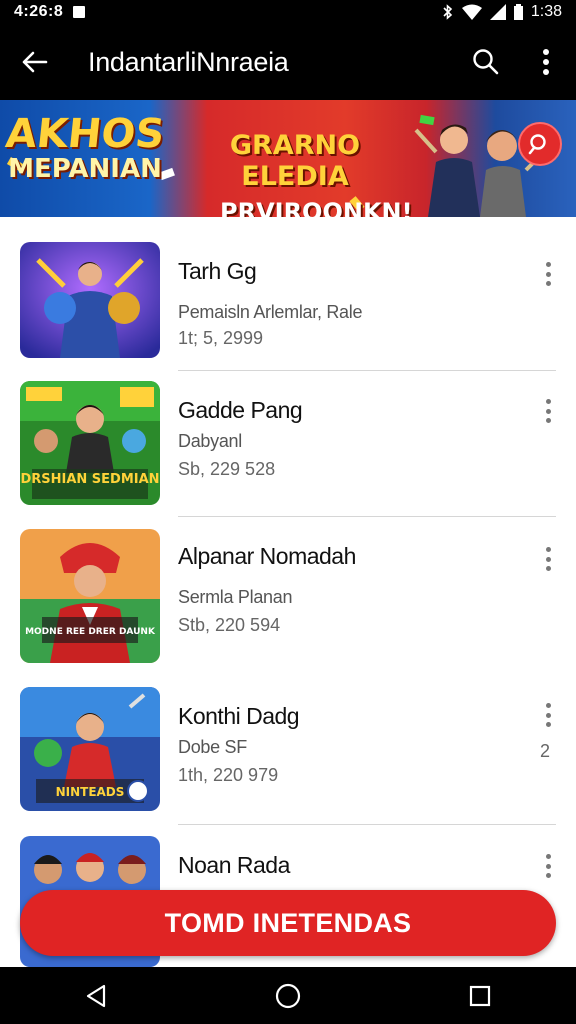 The height and width of the screenshot is (1024, 576). I want to click on item-subtitle: Dobe SF, so click(212, 747).